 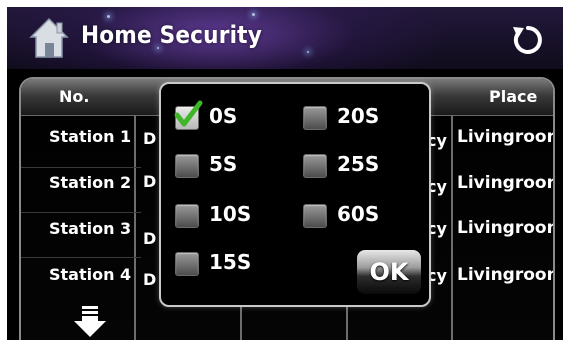 What do you see at coordinates (90, 228) in the screenshot?
I see `station-name: Station 3` at bounding box center [90, 228].